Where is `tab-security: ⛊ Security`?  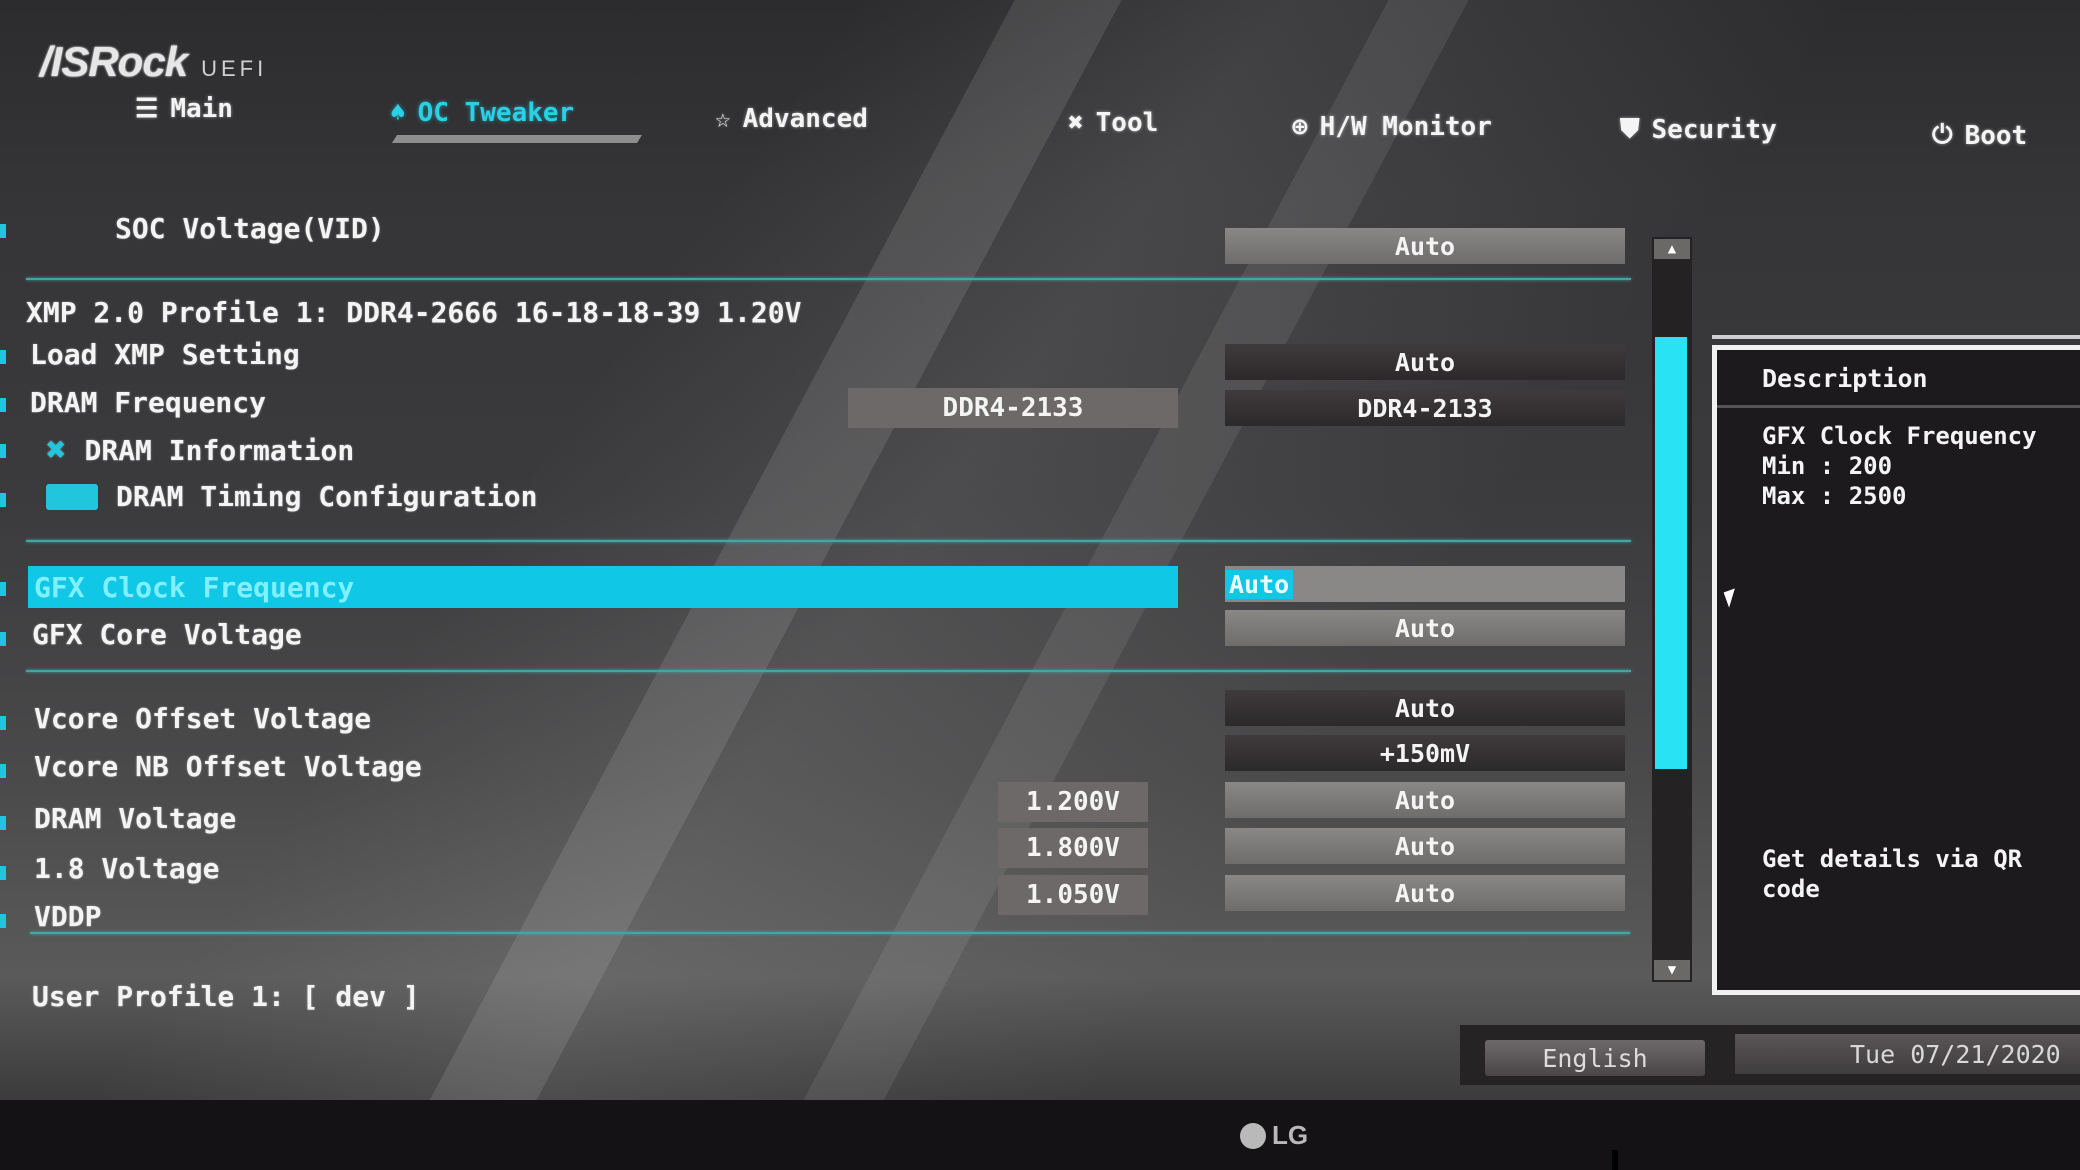
tab-security: ⛊ Security is located at coordinates (1698, 129).